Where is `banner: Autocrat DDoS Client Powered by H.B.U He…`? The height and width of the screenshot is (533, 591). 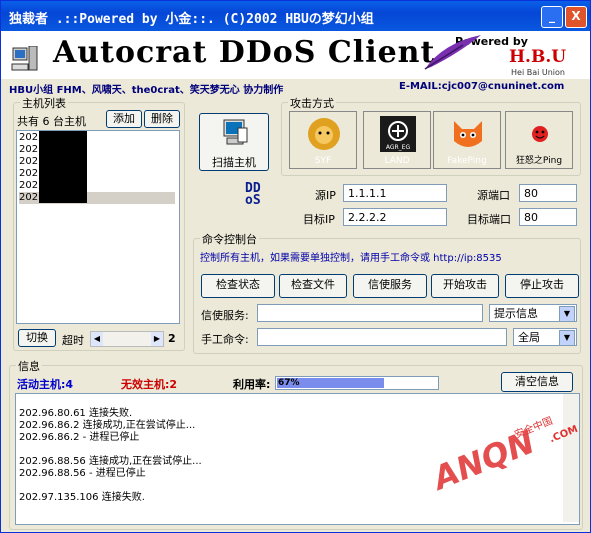
banner: Autocrat DDoS Client Powered by H.B.U He… is located at coordinates (295, 55).